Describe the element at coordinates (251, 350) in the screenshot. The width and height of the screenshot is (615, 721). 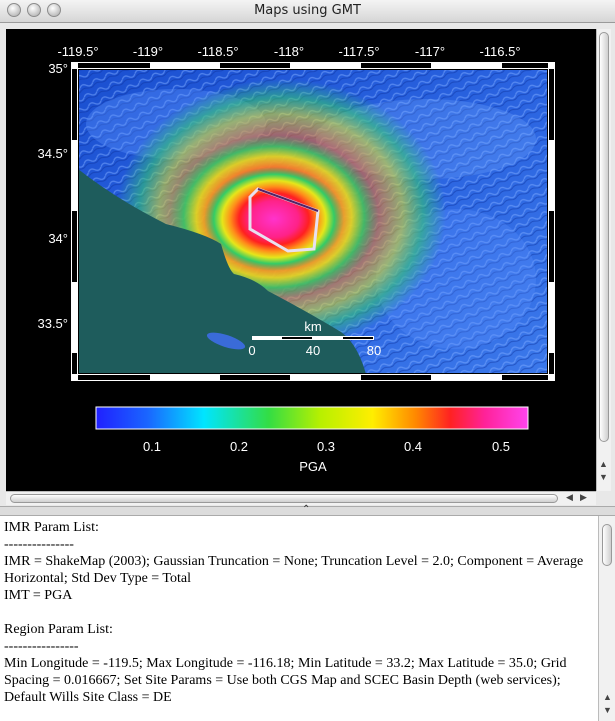
I see `scale-label: 0` at that location.